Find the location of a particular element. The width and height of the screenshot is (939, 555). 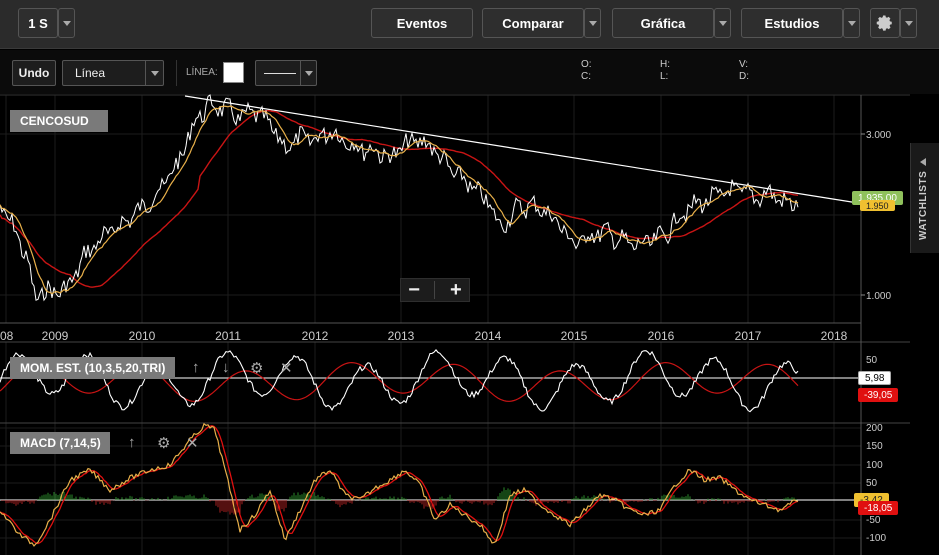

price-tick-label: 1.000 is located at coordinates (878, 296).